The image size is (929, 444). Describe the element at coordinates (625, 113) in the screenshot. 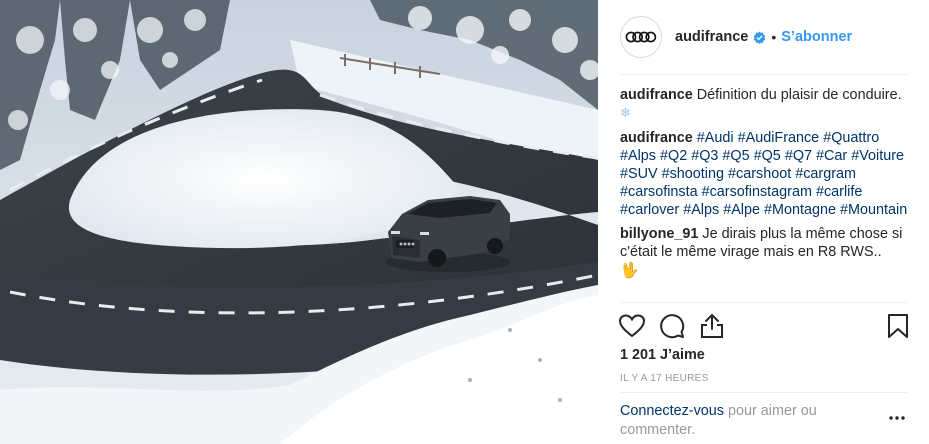

I see `snowflake-icon: ❄` at that location.